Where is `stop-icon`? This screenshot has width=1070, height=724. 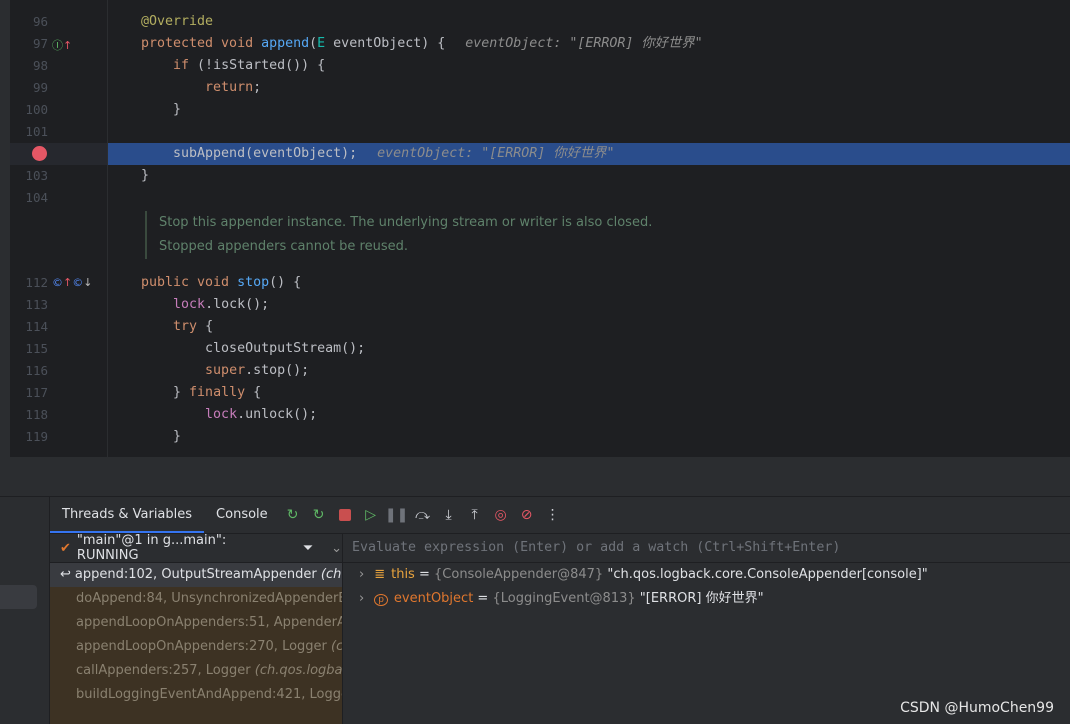
stop-icon is located at coordinates (345, 515).